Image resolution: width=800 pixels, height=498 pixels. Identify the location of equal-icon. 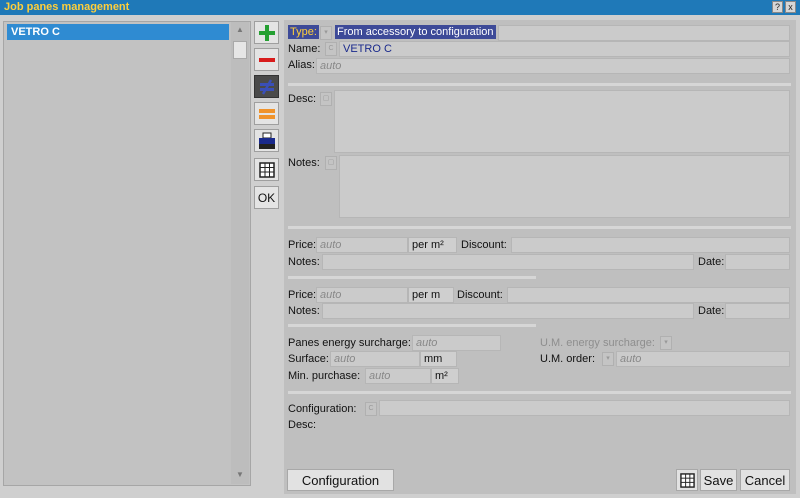
(266, 113).